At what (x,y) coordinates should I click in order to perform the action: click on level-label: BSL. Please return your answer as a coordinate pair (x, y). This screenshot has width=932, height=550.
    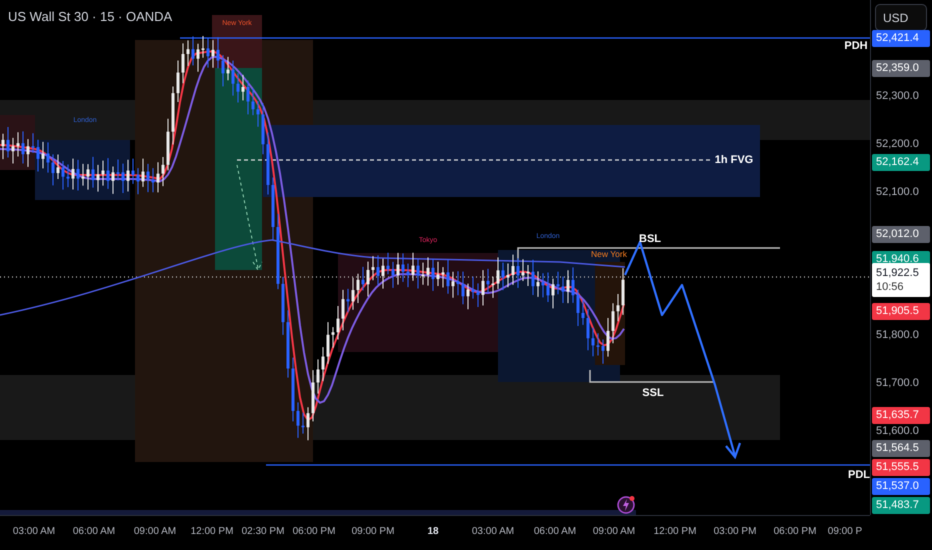
    Looking at the image, I should click on (650, 239).